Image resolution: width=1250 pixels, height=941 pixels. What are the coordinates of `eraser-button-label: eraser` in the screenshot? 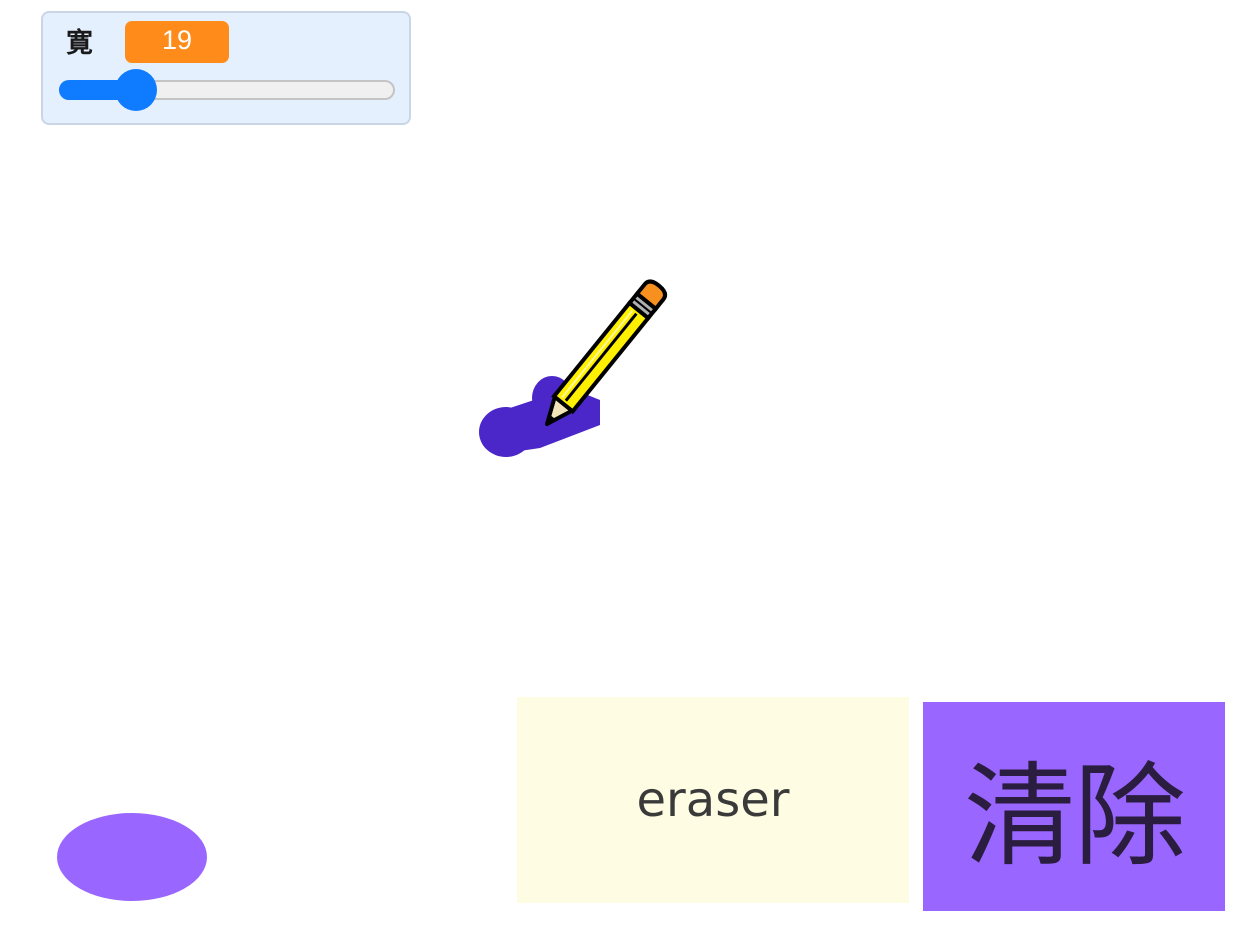 It's located at (713, 800).